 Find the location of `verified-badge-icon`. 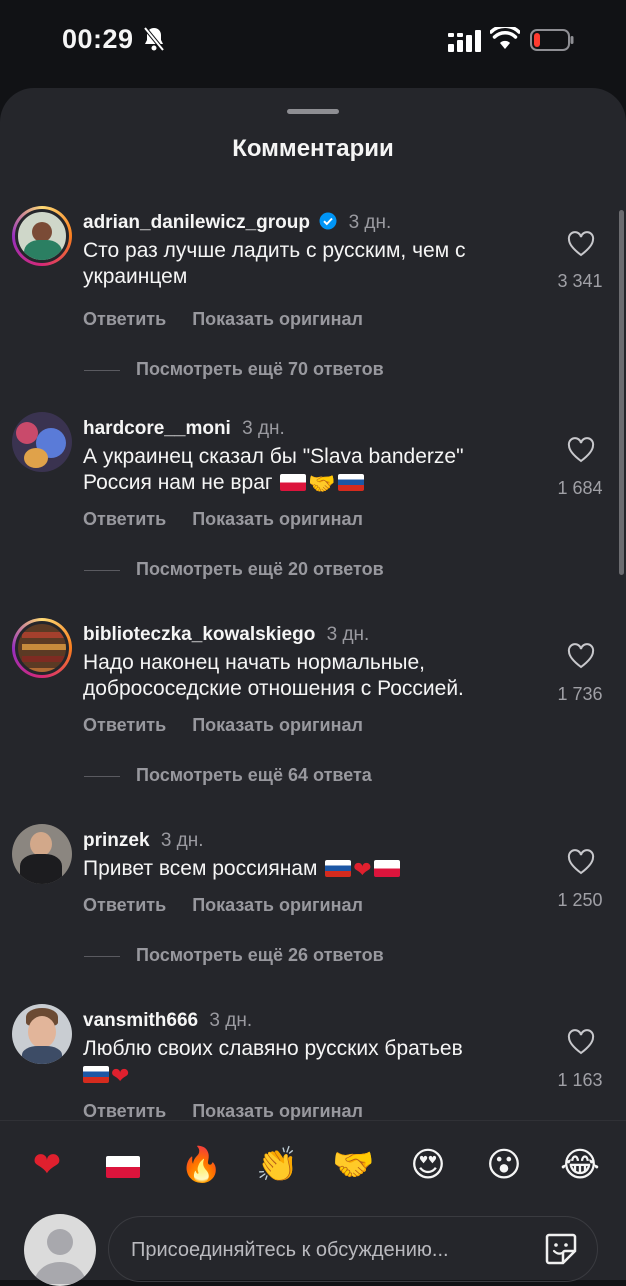

verified-badge-icon is located at coordinates (328, 221).